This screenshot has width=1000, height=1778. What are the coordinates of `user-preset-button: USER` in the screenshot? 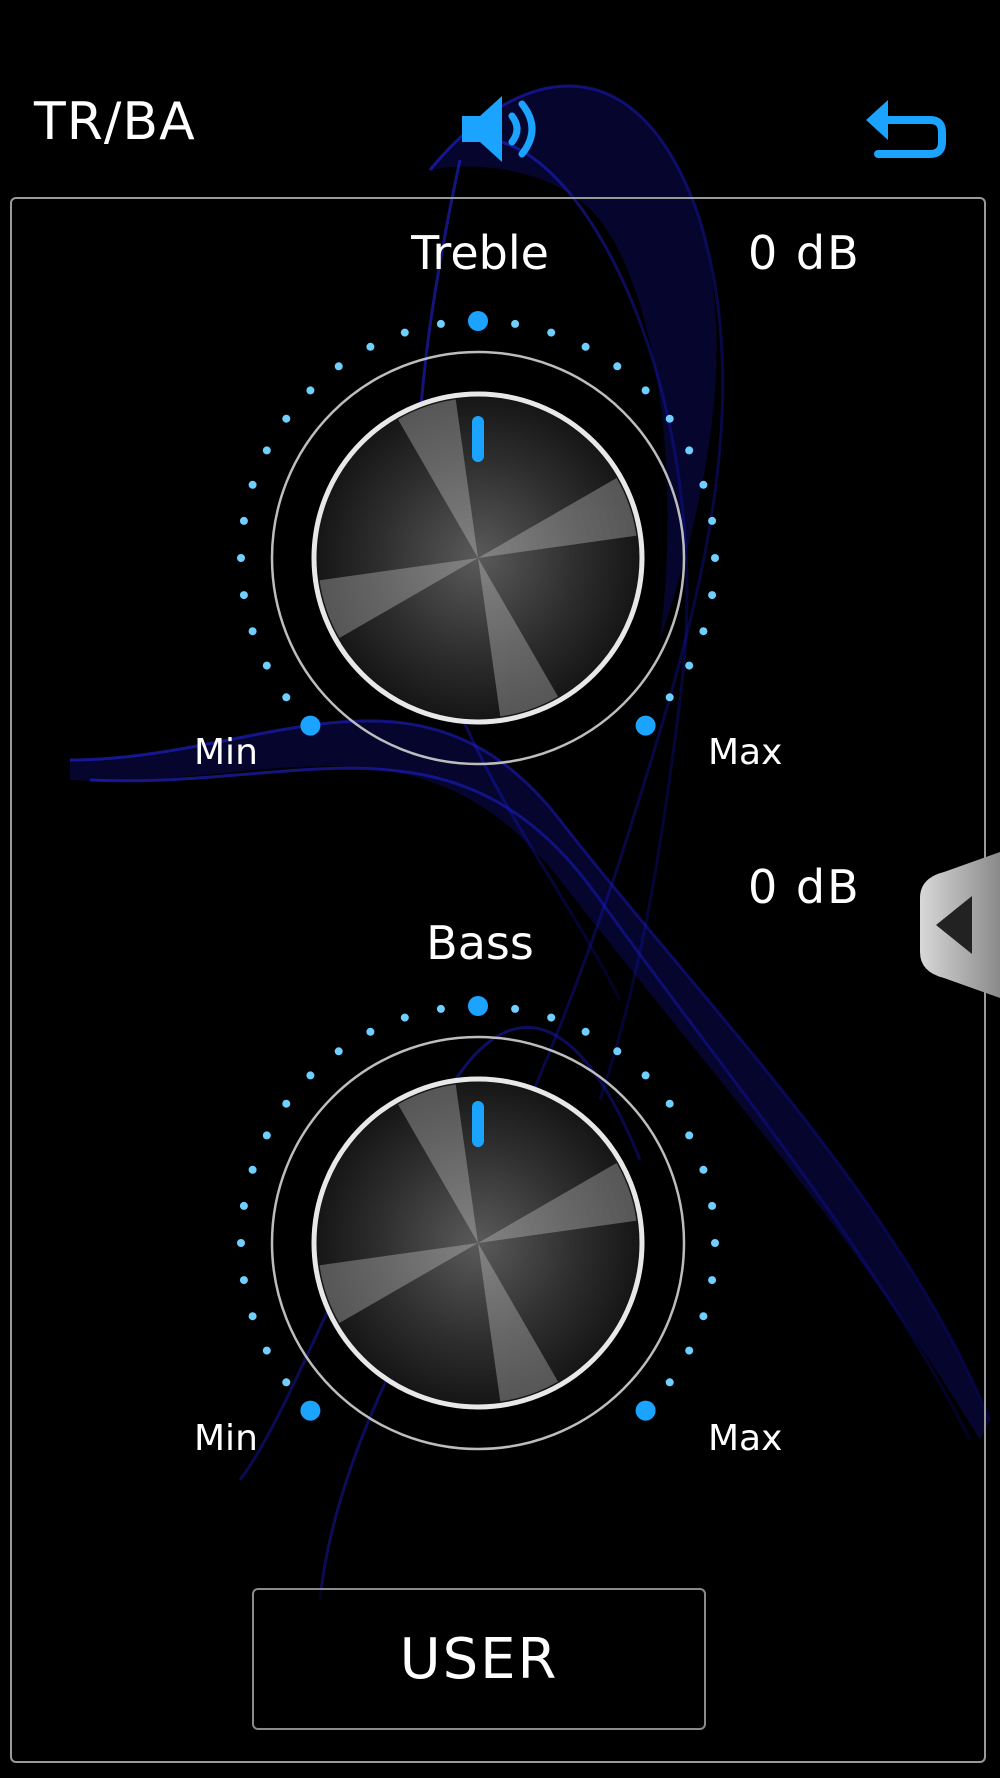 It's located at (479, 1659).